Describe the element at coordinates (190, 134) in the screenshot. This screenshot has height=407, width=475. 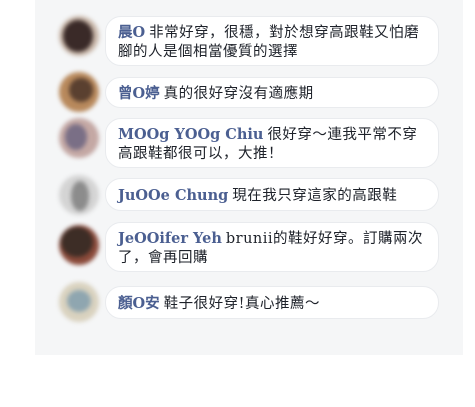
I see `commenter-name: MOOg YOOg Chiu` at that location.